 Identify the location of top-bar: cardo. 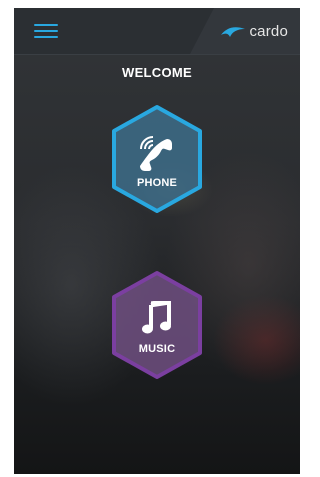
(157, 31).